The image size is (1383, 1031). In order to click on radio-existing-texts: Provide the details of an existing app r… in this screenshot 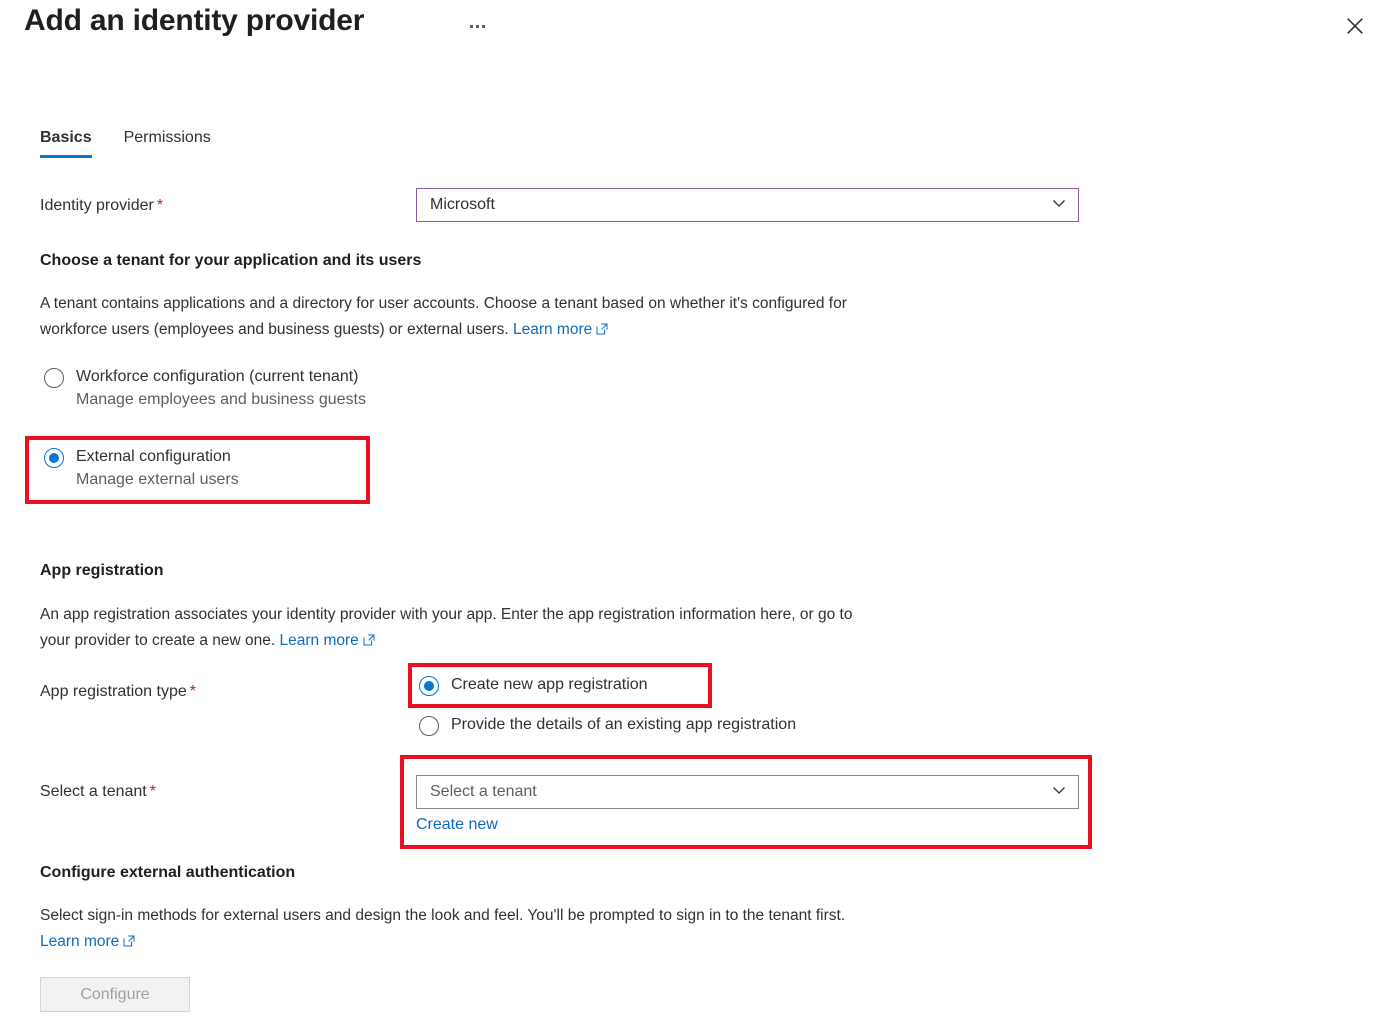, I will do `click(623, 725)`.